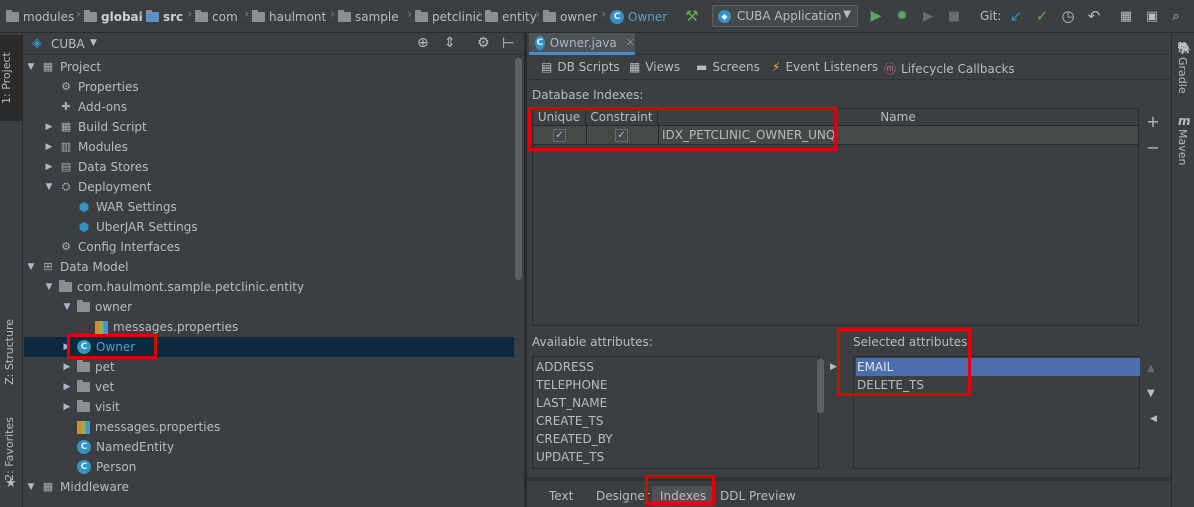 The width and height of the screenshot is (1194, 507). What do you see at coordinates (1153, 419) in the screenshot?
I see `move-left-icon: ◀` at bounding box center [1153, 419].